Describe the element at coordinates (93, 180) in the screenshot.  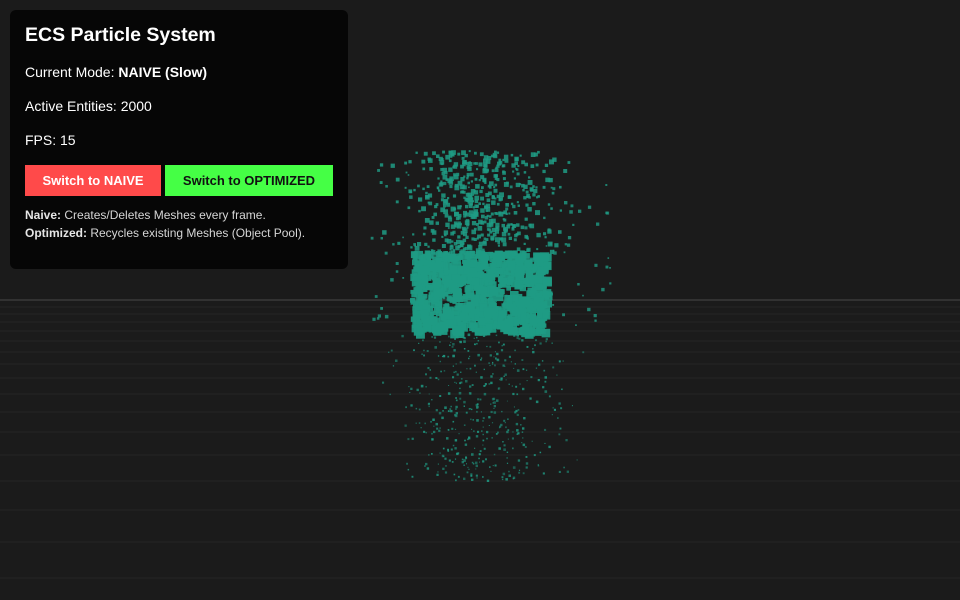
I see `switch-to-naive-button: Switch to NAIVE` at that location.